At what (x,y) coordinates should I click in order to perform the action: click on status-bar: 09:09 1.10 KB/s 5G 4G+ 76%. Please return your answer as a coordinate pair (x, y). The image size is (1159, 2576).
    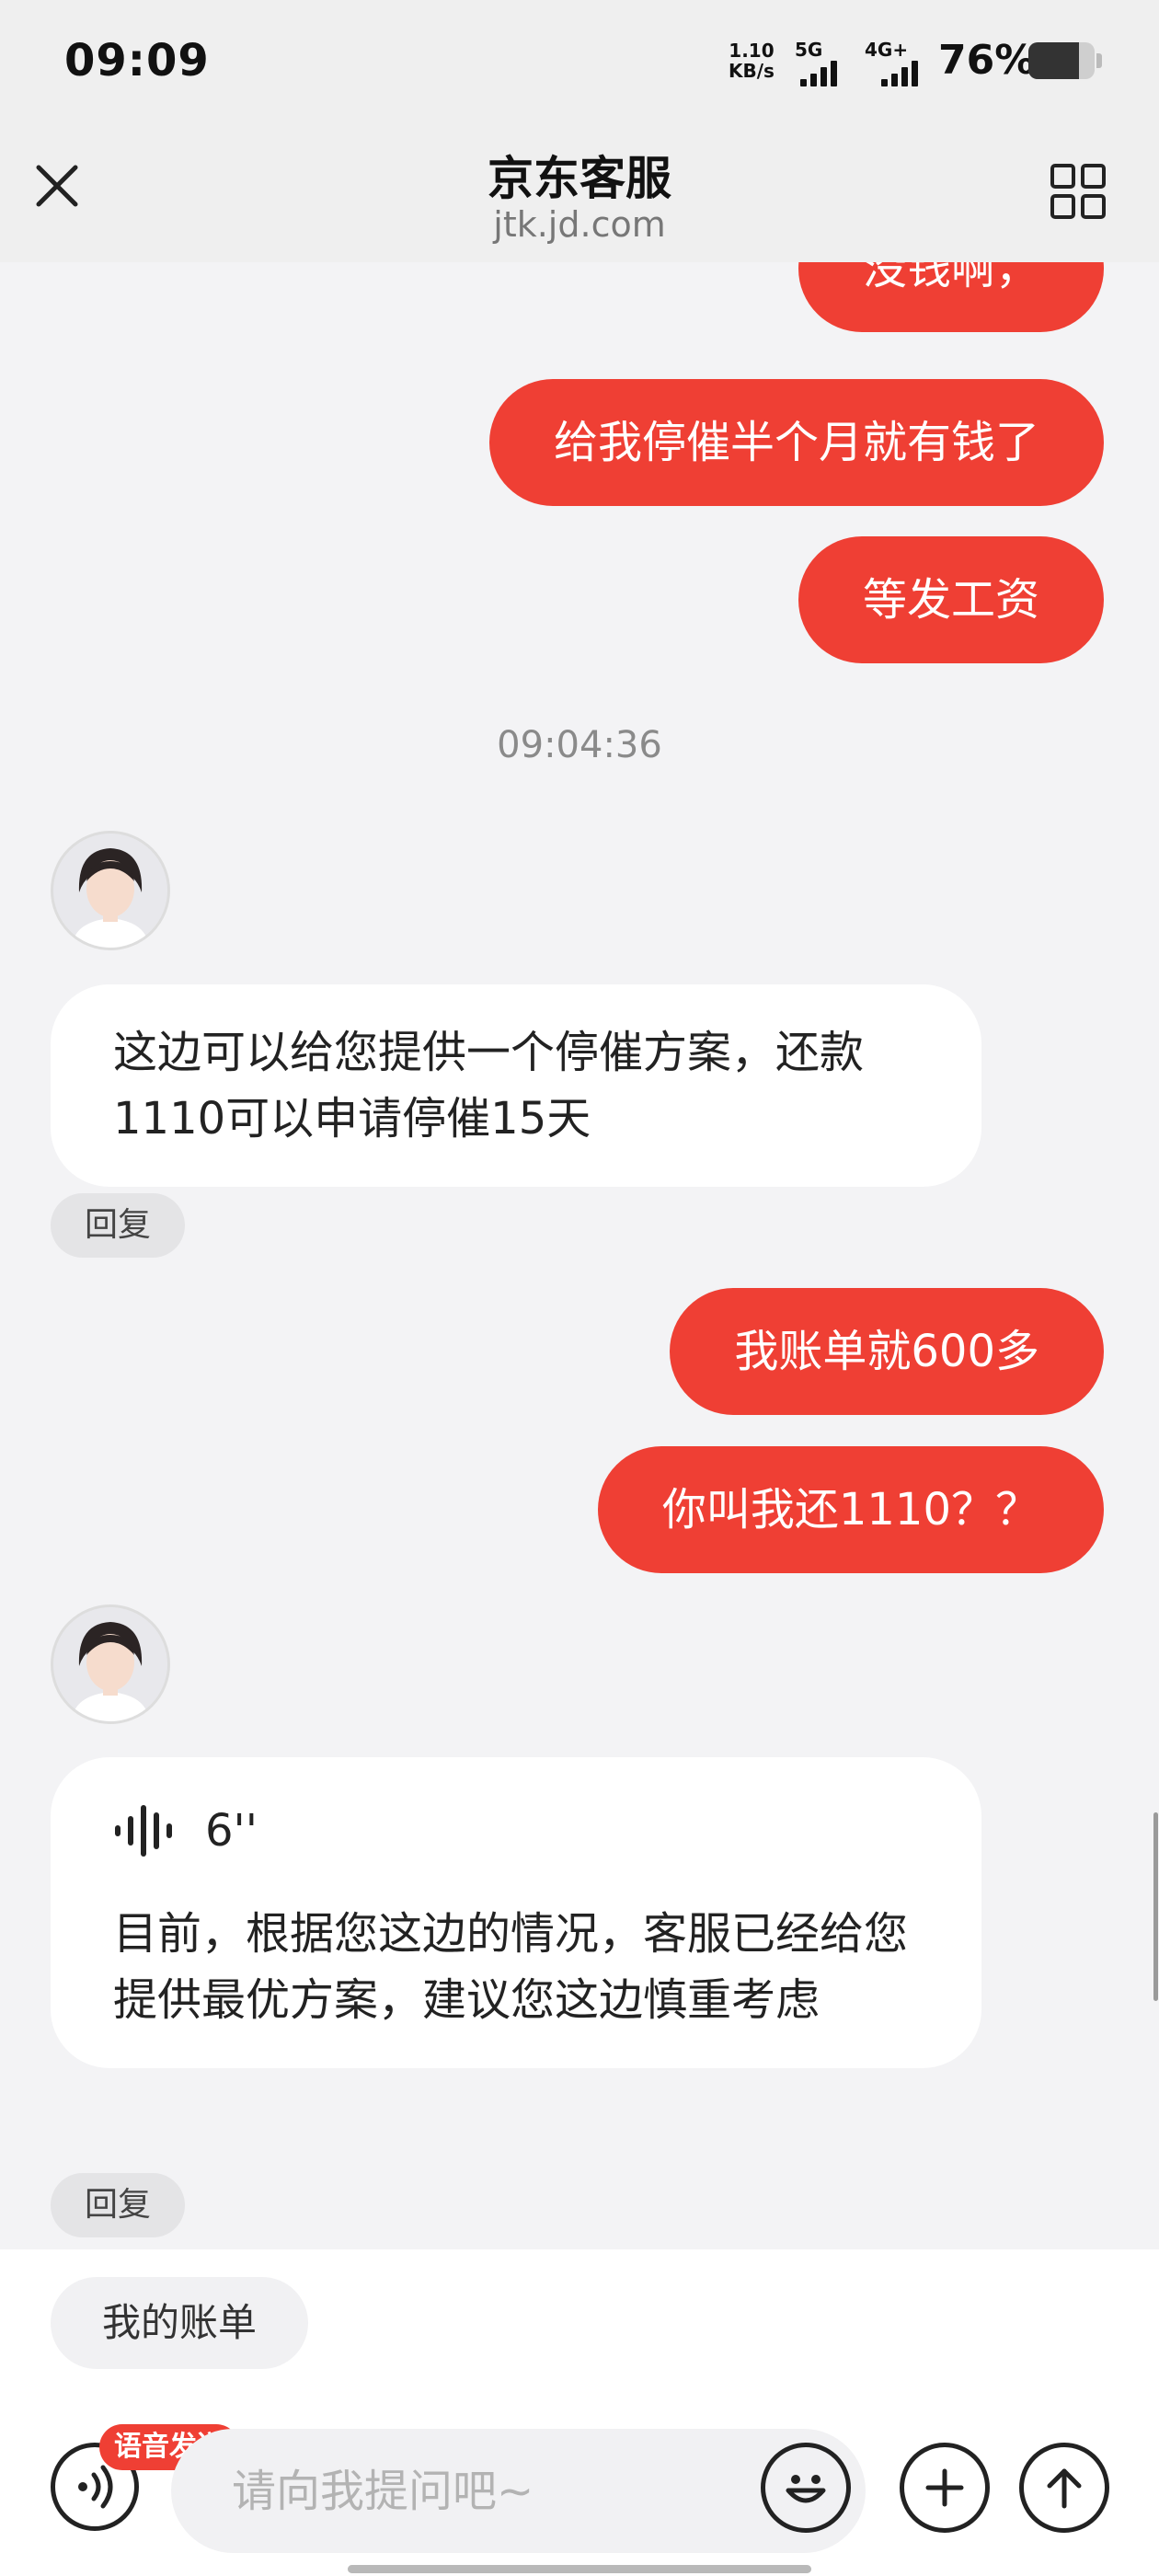
    Looking at the image, I should click on (579, 64).